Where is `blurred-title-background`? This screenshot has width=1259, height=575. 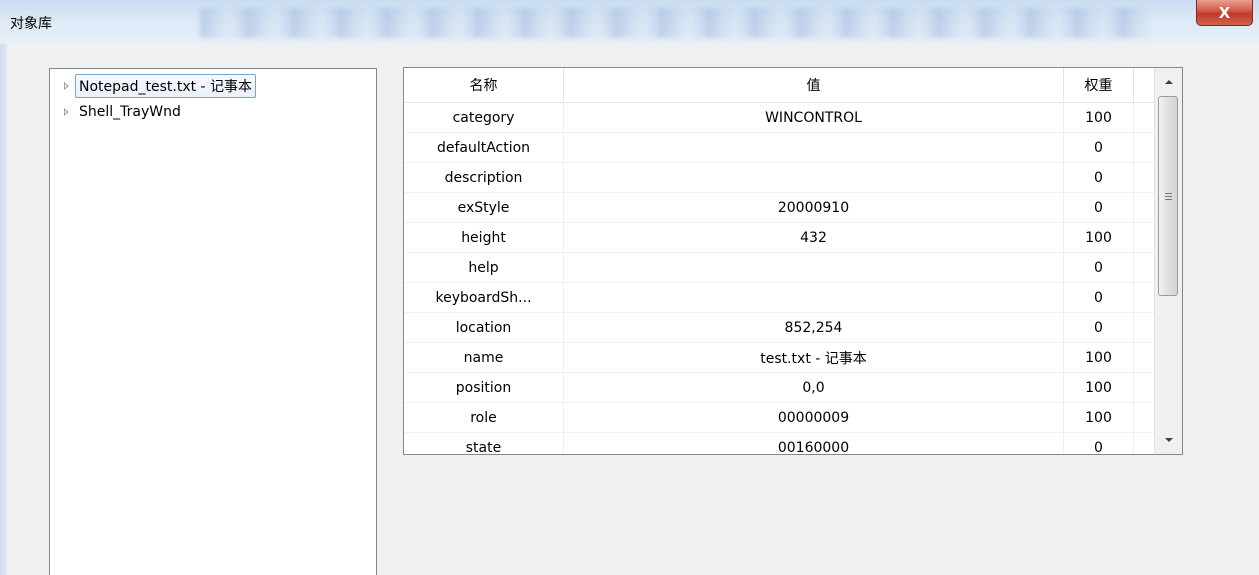
blurred-title-background is located at coordinates (675, 23).